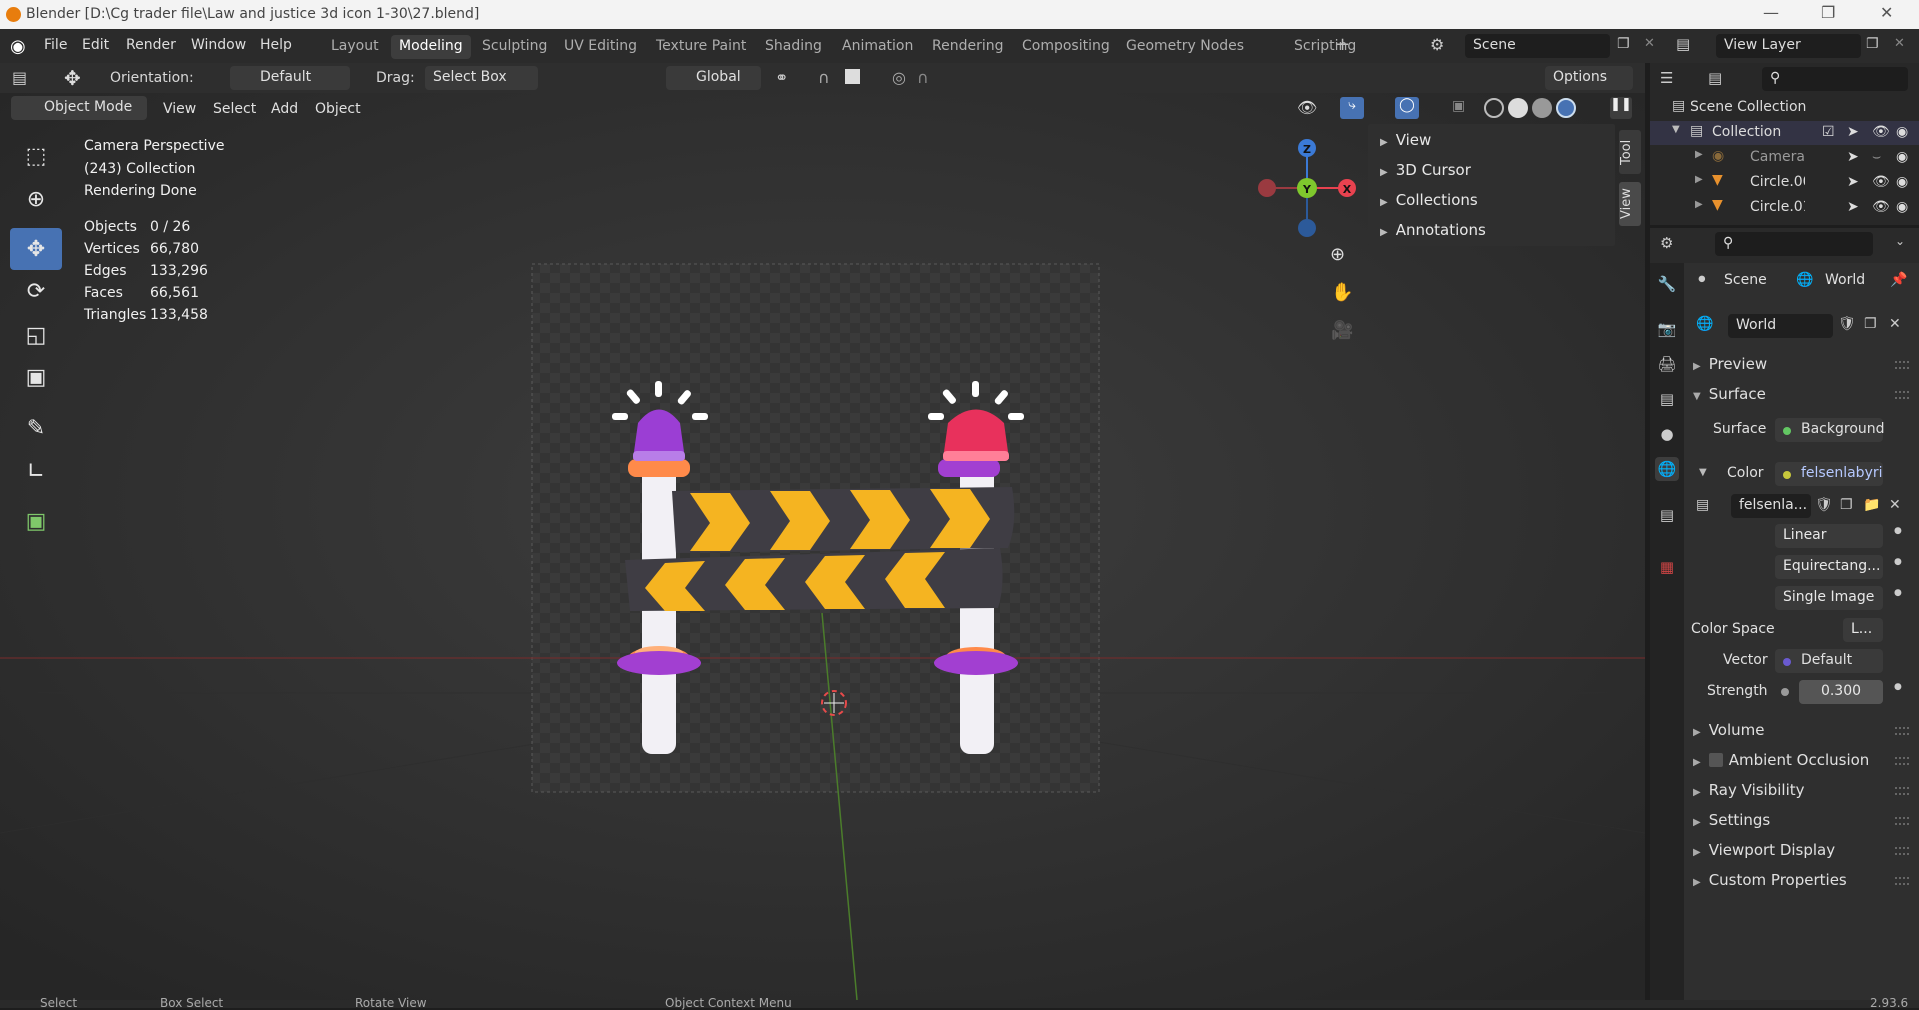 The width and height of the screenshot is (1919, 1010). What do you see at coordinates (1898, 280) in the screenshot?
I see `pin-icon: 📌` at bounding box center [1898, 280].